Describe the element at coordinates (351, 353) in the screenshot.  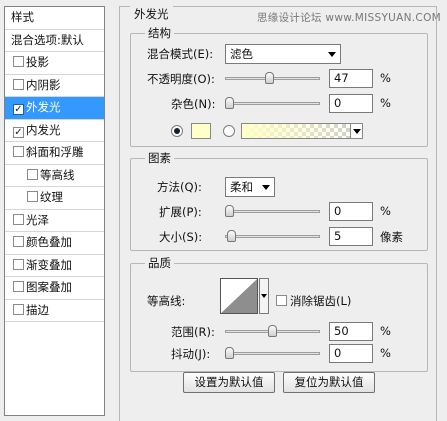
I see `jitter-input: 0` at that location.